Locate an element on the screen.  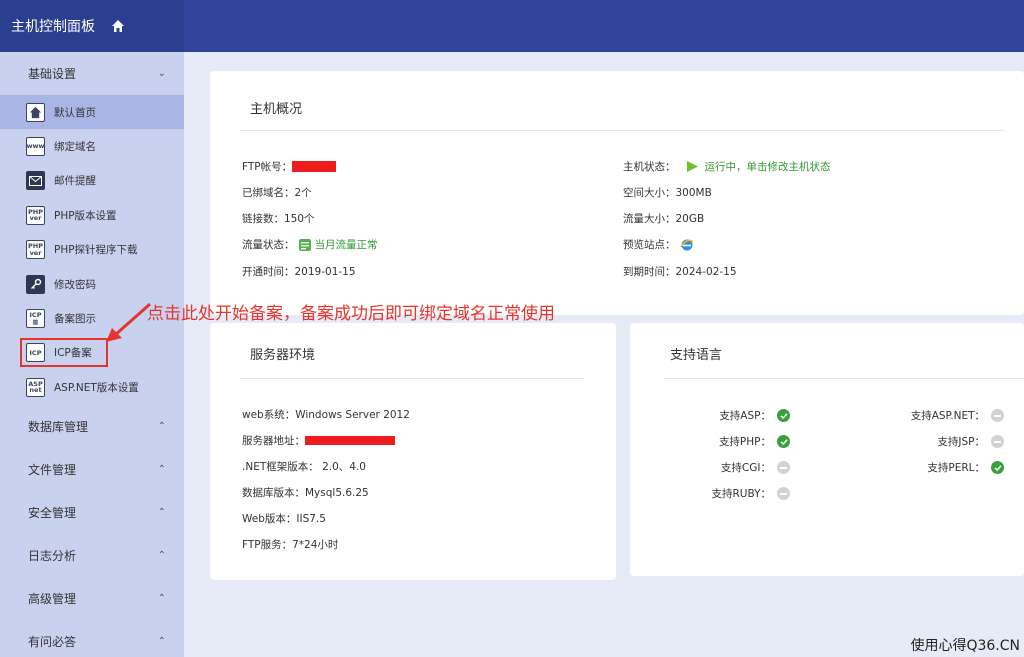
ftp-account: FTP帐号： is located at coordinates (289, 166).